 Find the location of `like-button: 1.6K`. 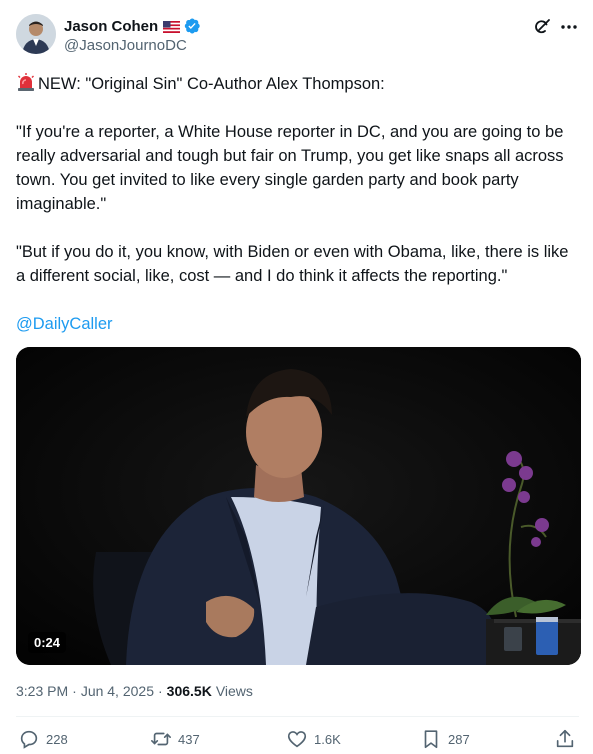

like-button: 1.6K is located at coordinates (313, 739).